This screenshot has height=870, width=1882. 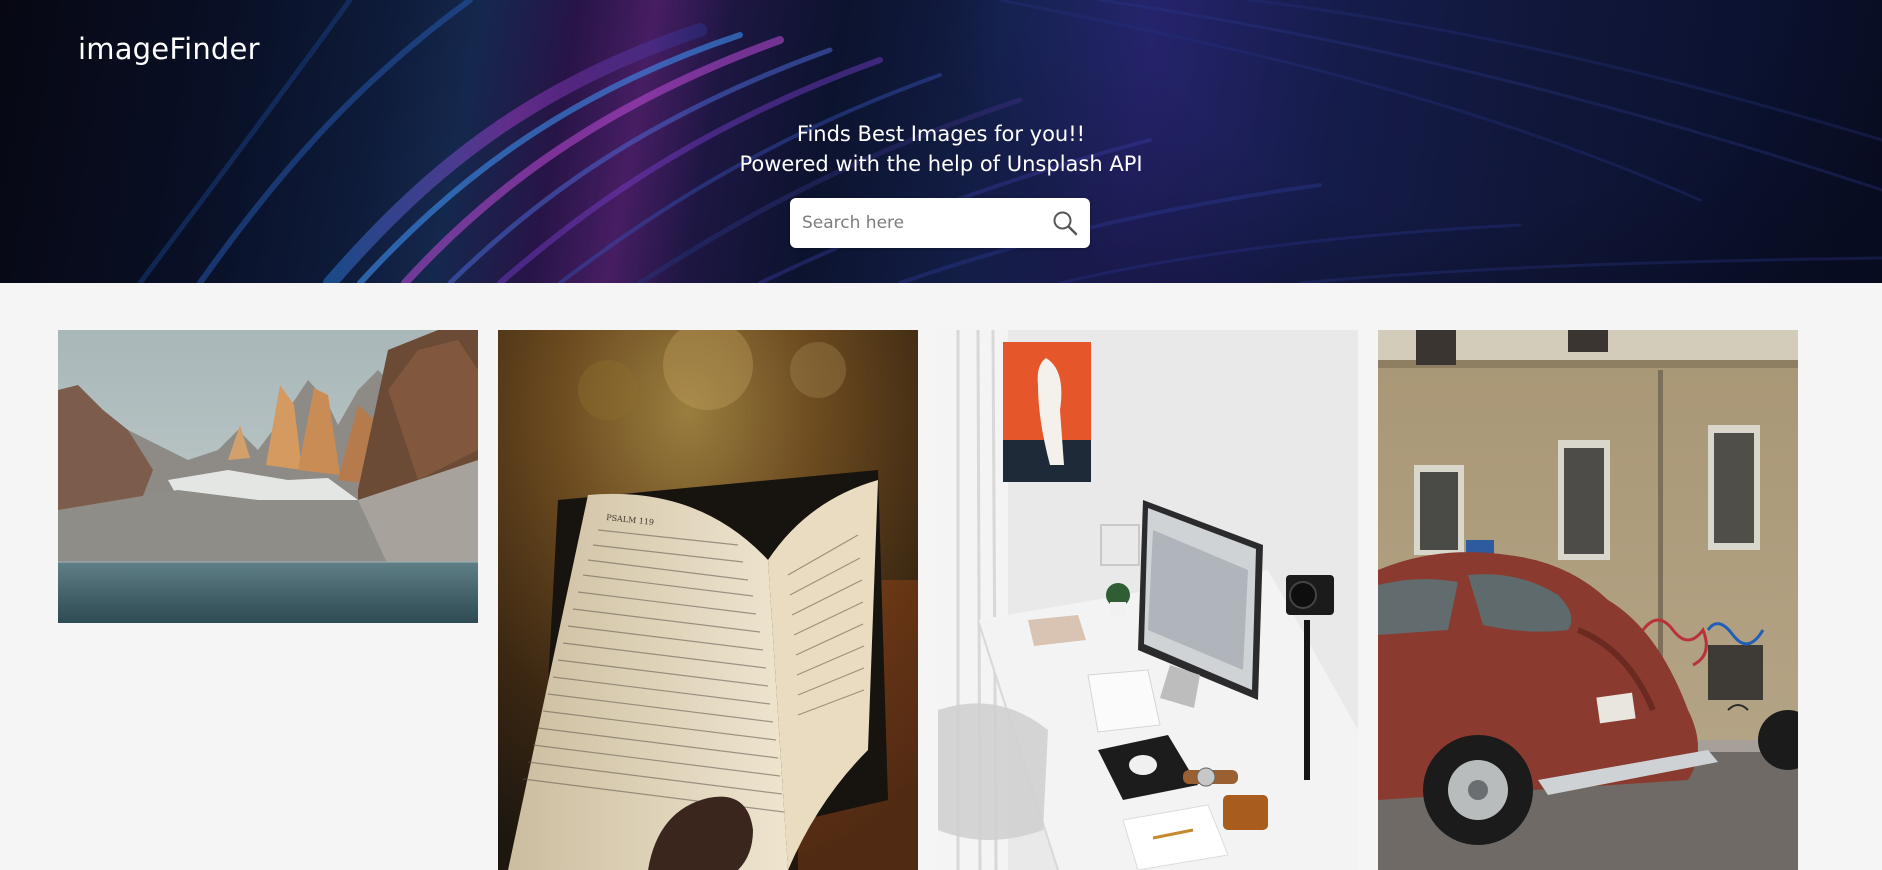 I want to click on search-bar, so click(x=940, y=223).